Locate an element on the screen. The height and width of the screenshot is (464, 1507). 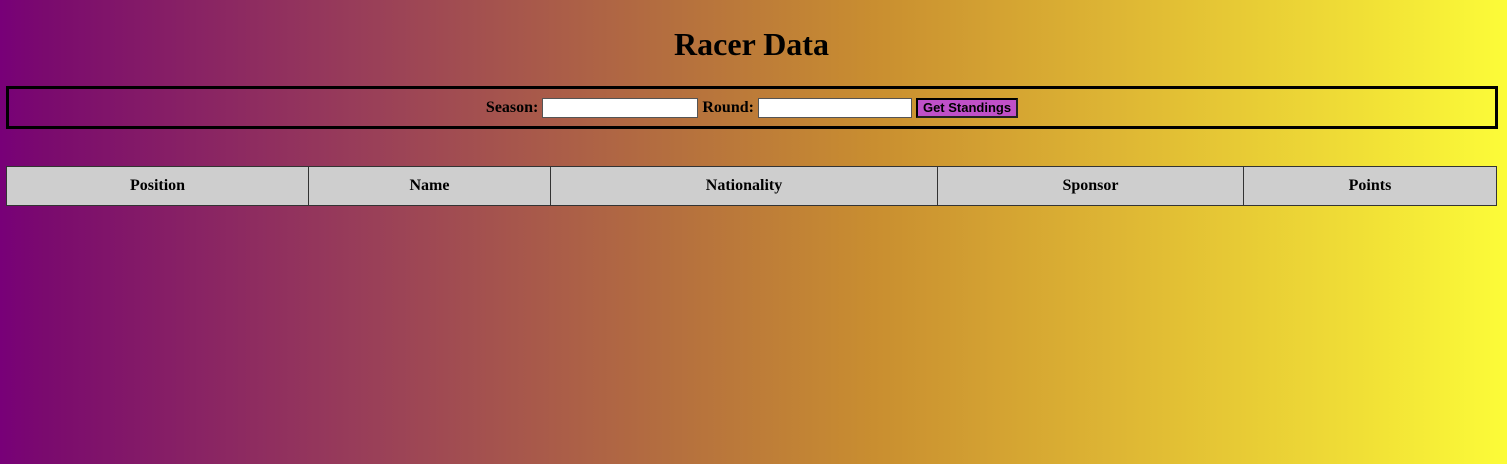
column-header-position: Position is located at coordinates (157, 186).